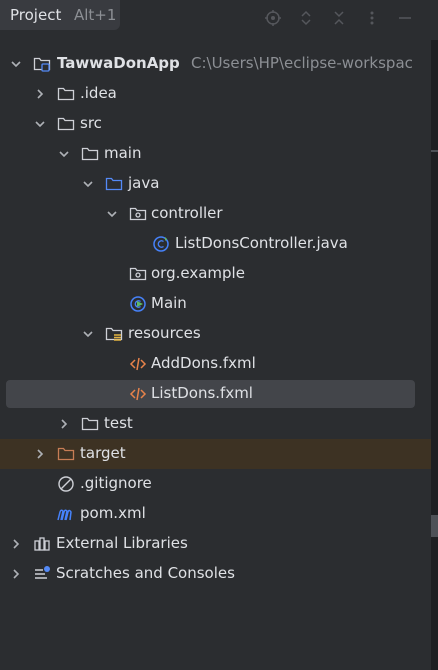 The image size is (438, 670). Describe the element at coordinates (145, 573) in the screenshot. I see `tree-item-label: Scratches and Consoles` at that location.